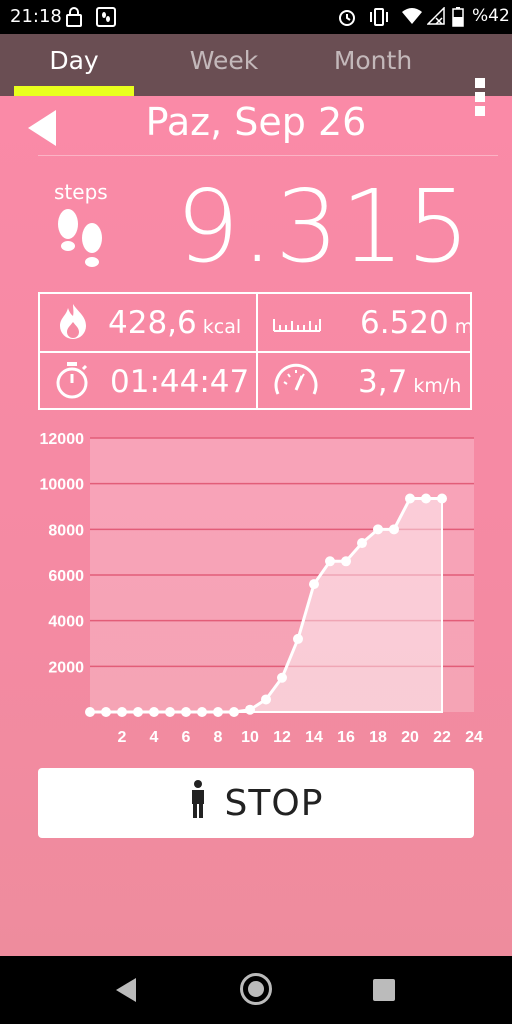  I want to click on nav-home-icon, so click(256, 989).